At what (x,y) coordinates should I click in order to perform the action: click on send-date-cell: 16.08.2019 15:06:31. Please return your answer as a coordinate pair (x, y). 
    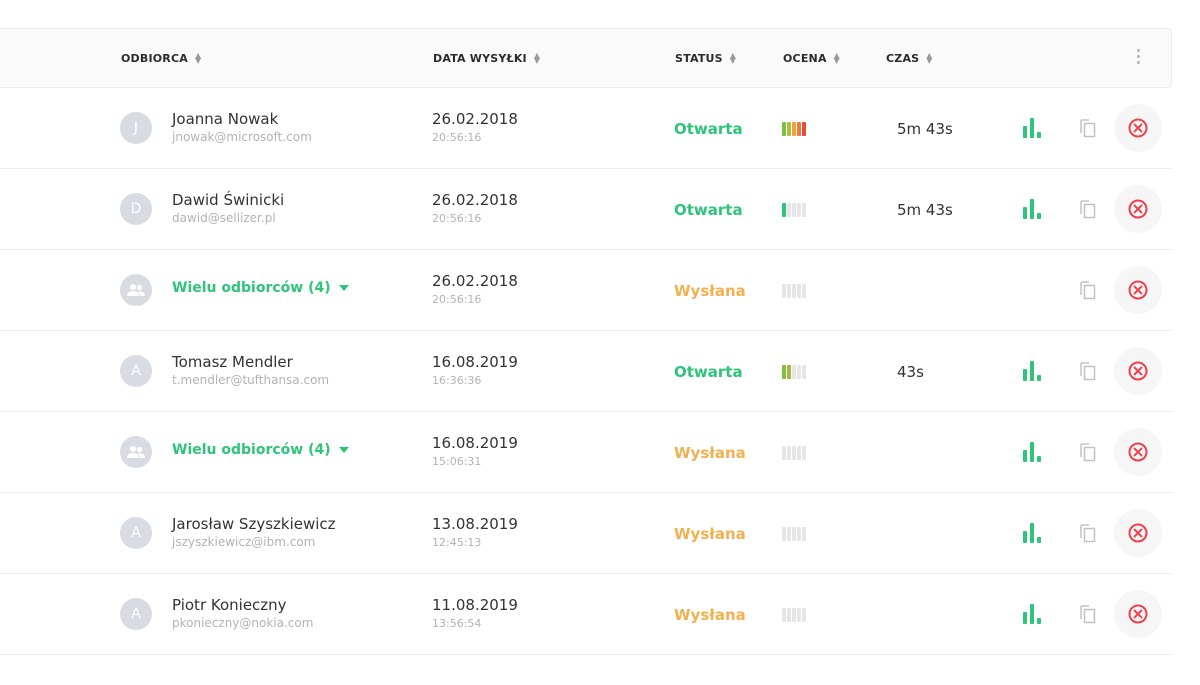
    Looking at the image, I should click on (475, 451).